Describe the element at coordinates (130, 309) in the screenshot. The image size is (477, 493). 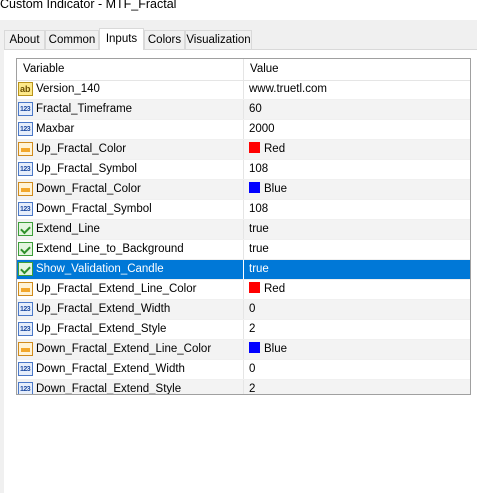
I see `input-name-cell: Up_Fractal_Extend_Width` at that location.